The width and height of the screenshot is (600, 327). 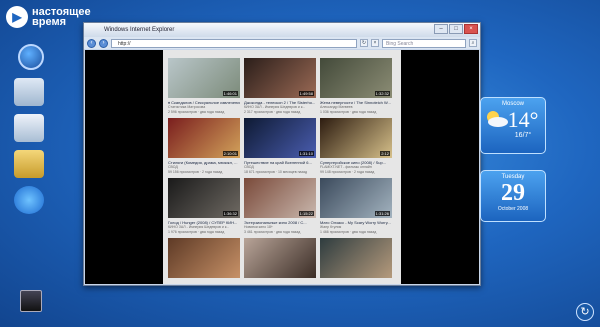 I want to click on video-duration: 1:31:10, so click(x=306, y=153).